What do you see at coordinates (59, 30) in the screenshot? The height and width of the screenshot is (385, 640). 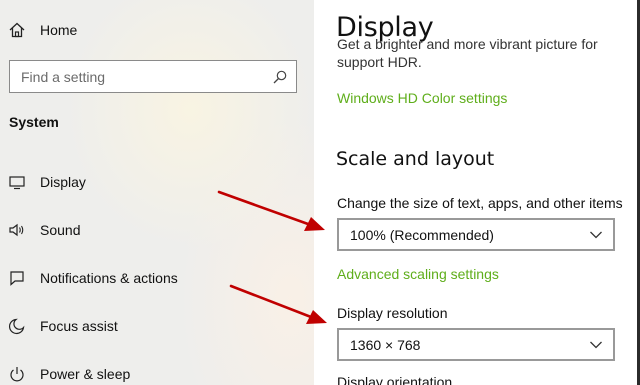 I see `home-label: Home` at bounding box center [59, 30].